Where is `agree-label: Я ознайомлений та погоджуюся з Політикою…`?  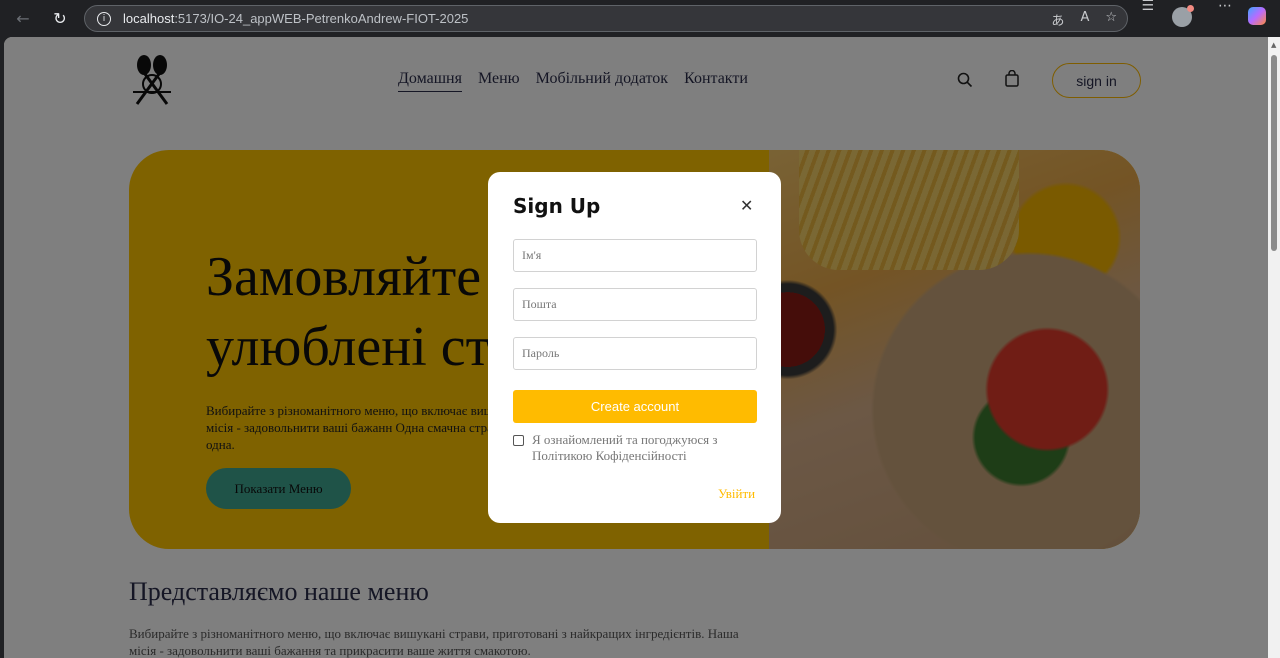
agree-label: Я ознайомлений та погоджуюся з Політикою… is located at coordinates (625, 447).